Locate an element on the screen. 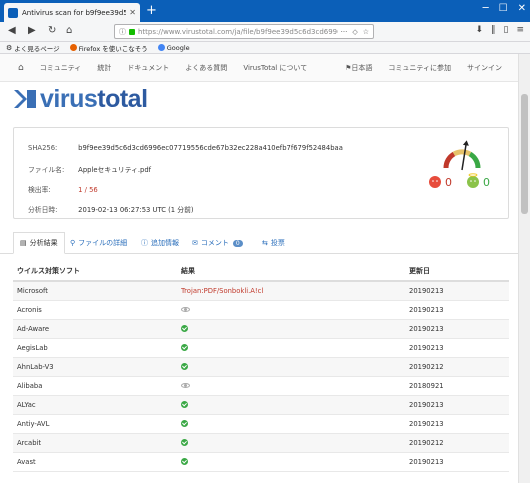  tab-additional-info: ⓘ 追加情報 is located at coordinates (160, 243).